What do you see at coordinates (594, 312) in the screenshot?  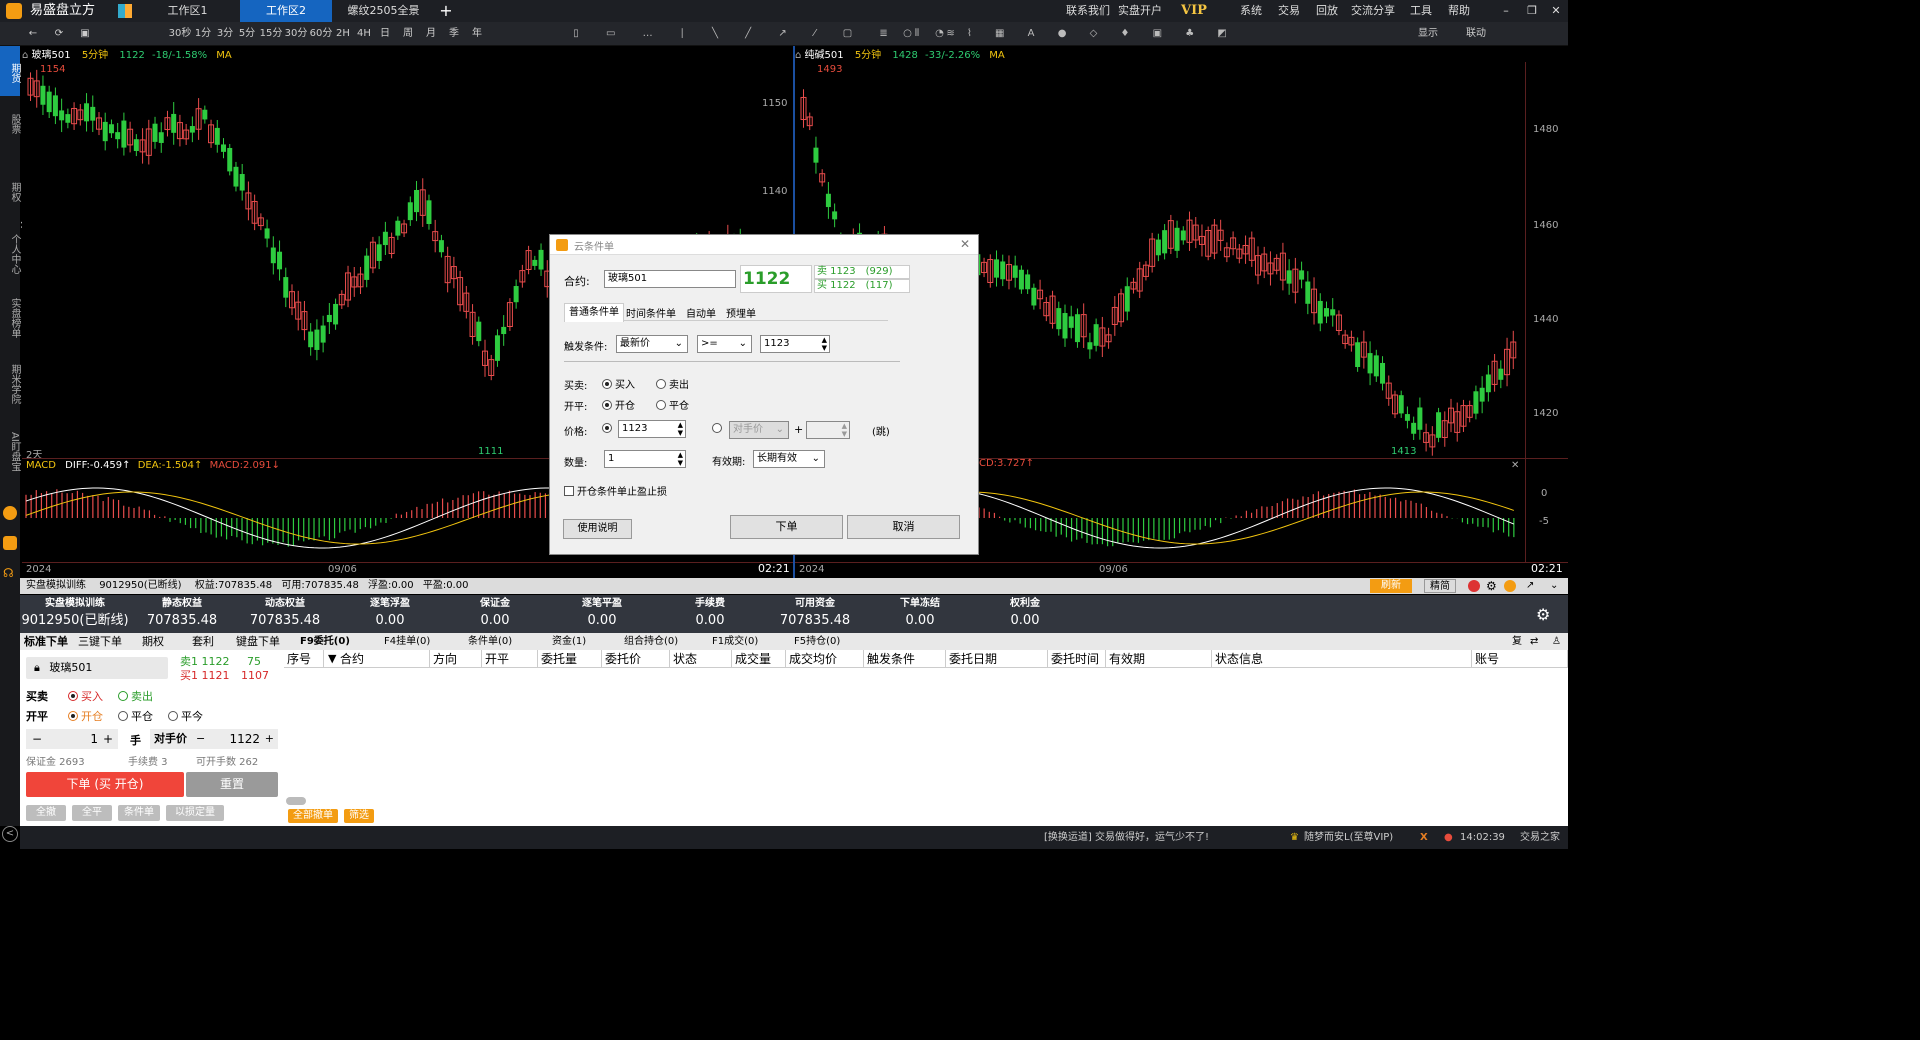 I see `tab-normal-condition: 普通条件单` at bounding box center [594, 312].